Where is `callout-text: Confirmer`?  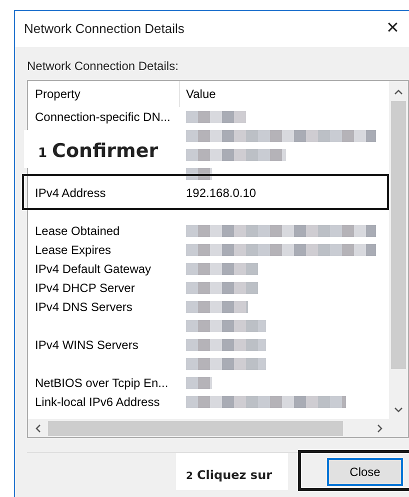 callout-text: Confirmer is located at coordinates (105, 151).